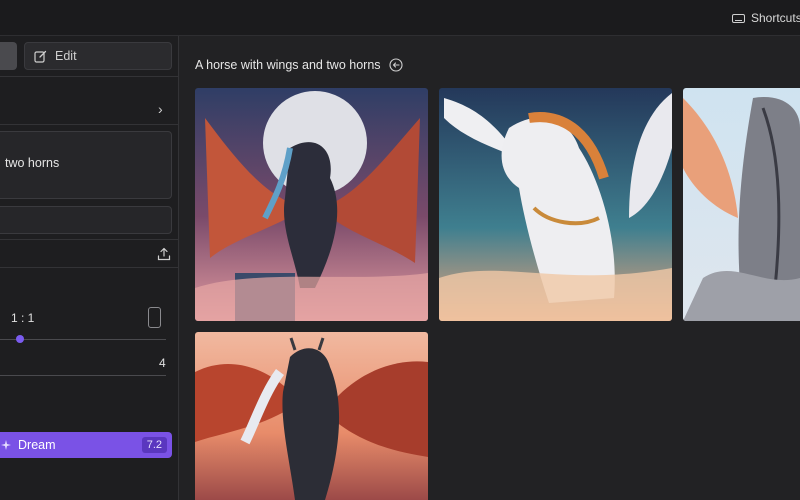 The width and height of the screenshot is (800, 500). What do you see at coordinates (86, 445) in the screenshot?
I see `dream-button: Dream 7.2` at bounding box center [86, 445].